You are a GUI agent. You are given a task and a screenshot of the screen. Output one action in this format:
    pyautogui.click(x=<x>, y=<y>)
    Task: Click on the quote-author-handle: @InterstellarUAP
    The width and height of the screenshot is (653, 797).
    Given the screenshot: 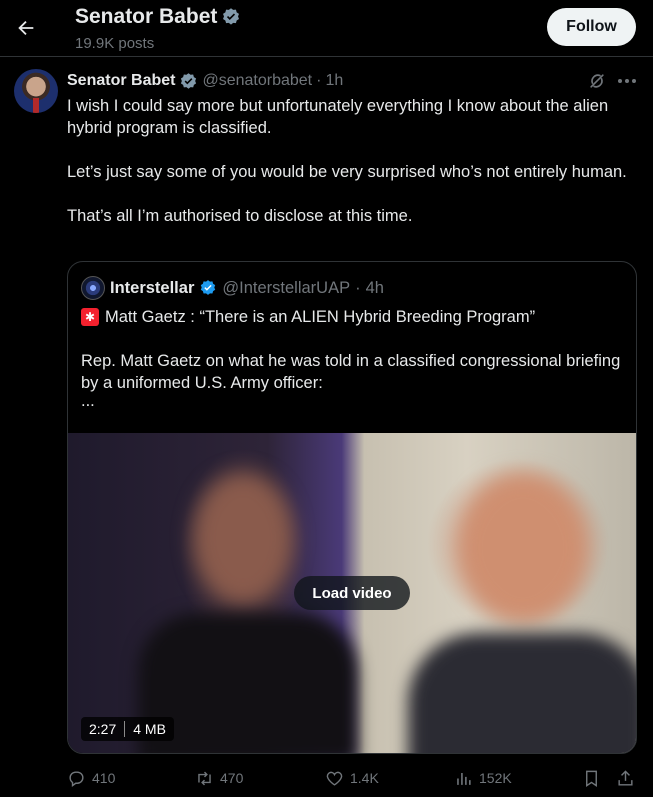 What is the action you would take?
    pyautogui.click(x=286, y=287)
    